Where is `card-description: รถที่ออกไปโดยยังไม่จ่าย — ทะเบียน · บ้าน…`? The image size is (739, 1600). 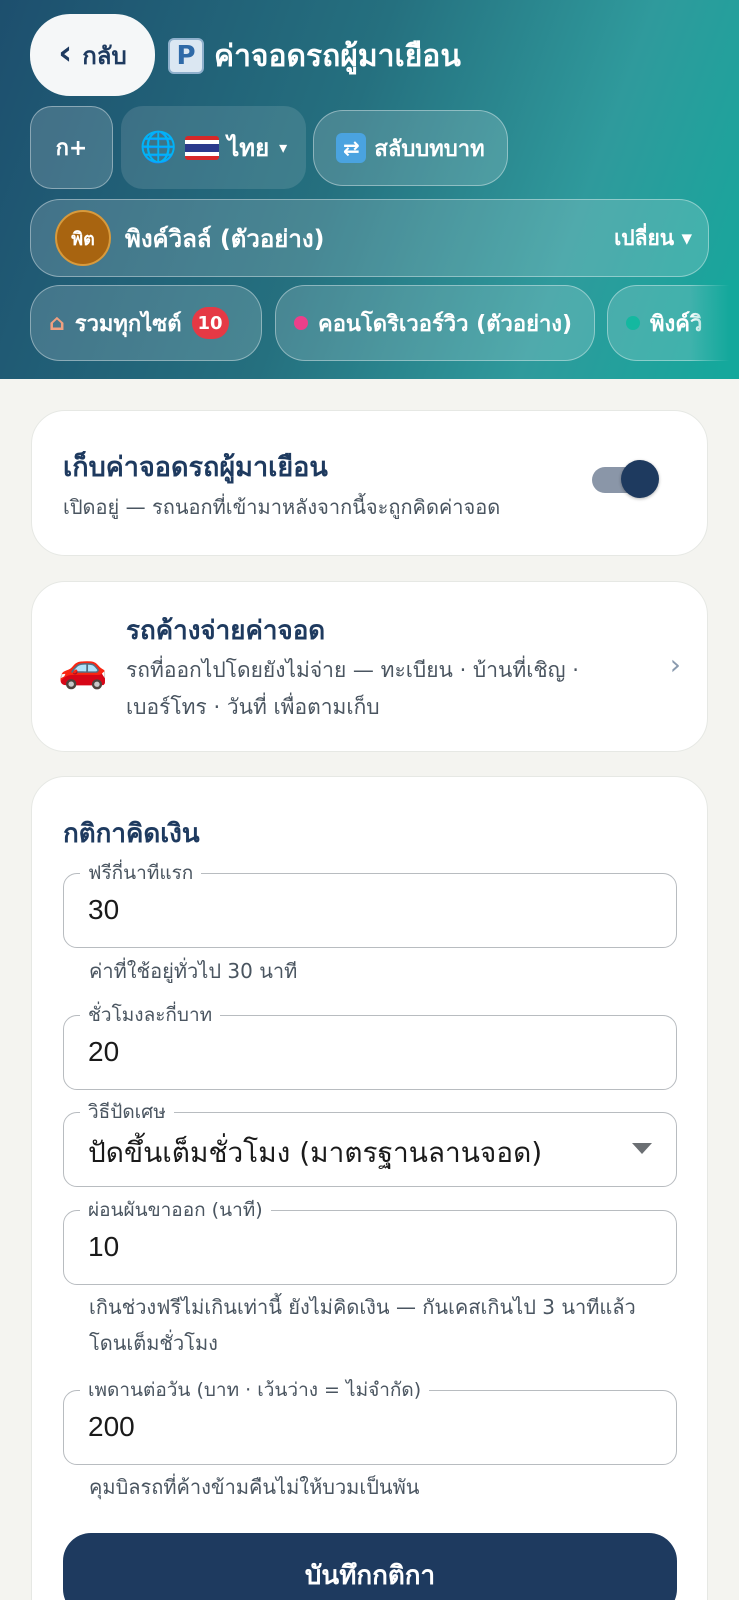
card-description: รถที่ออกไปโดยยังไม่จ่าย — ทะเบียน · บ้าน… is located at coordinates (352, 688).